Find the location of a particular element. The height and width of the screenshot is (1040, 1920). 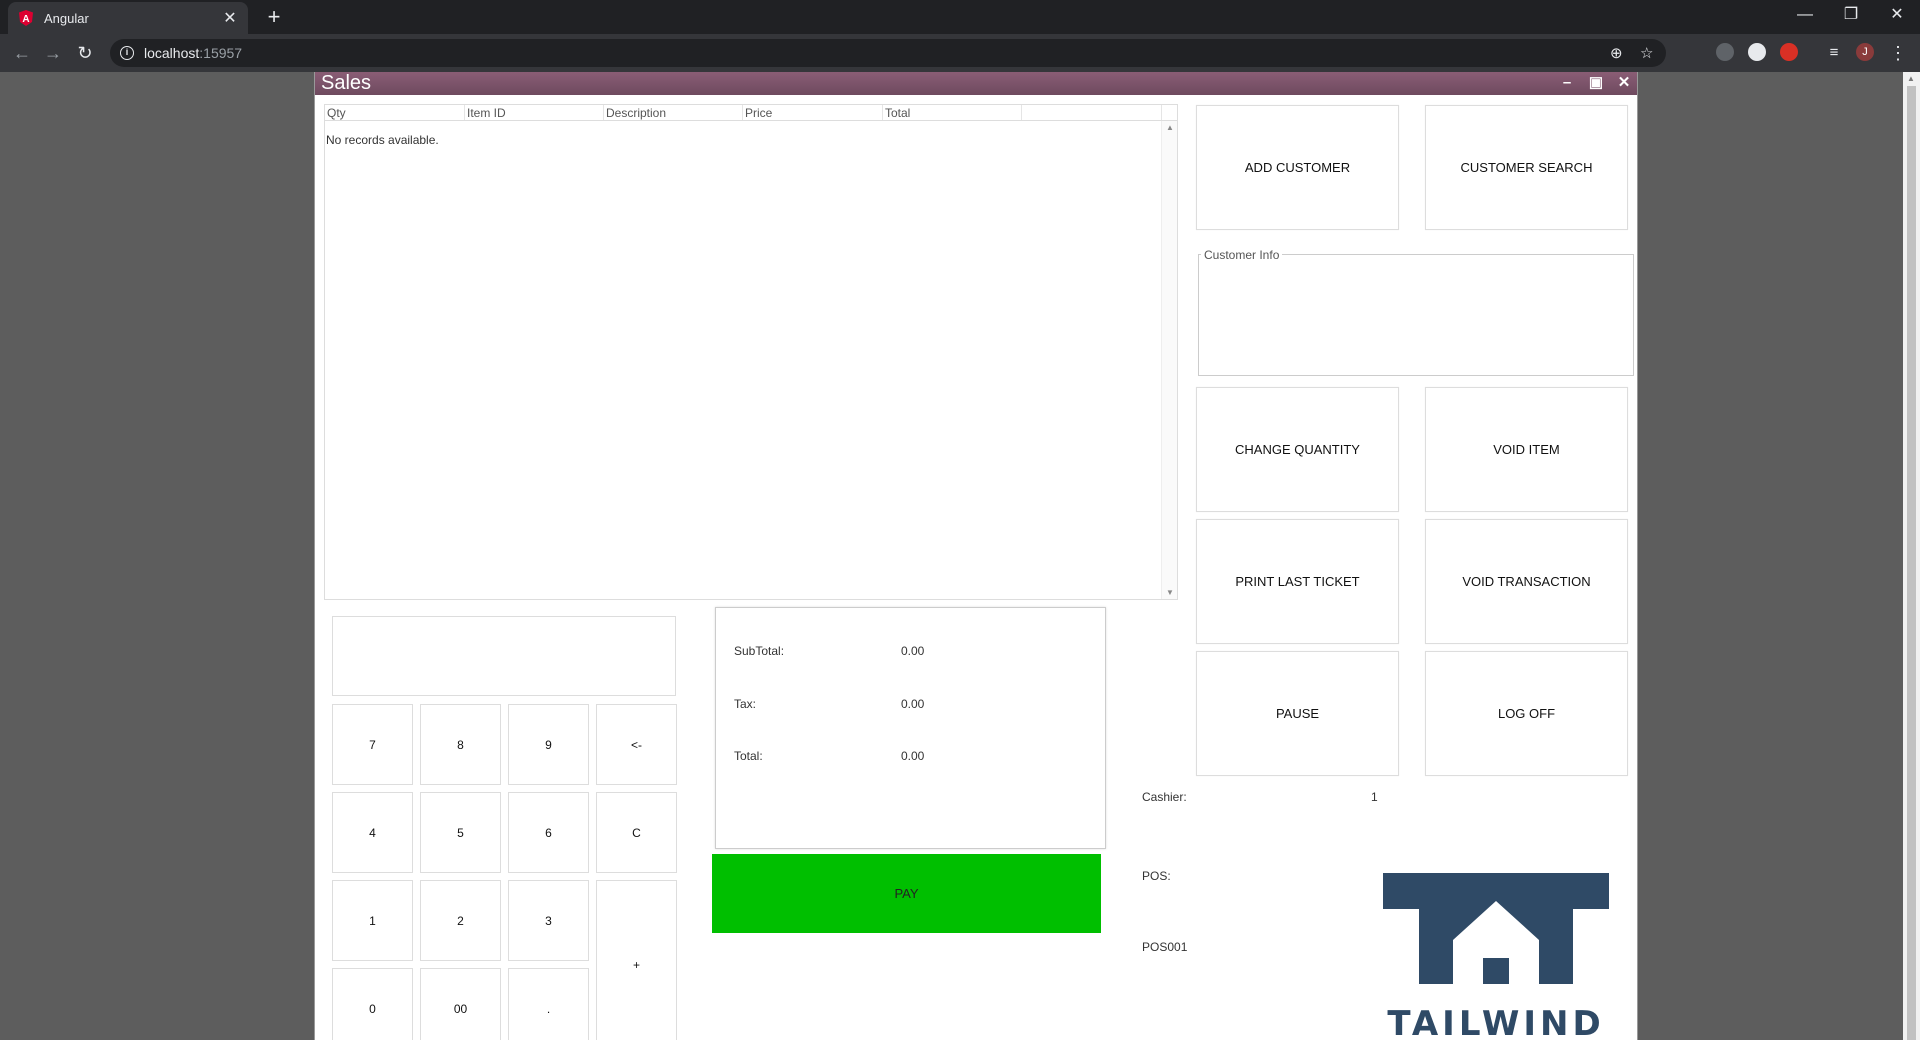

logo-text: TAILWIND is located at coordinates (1495, 1022).